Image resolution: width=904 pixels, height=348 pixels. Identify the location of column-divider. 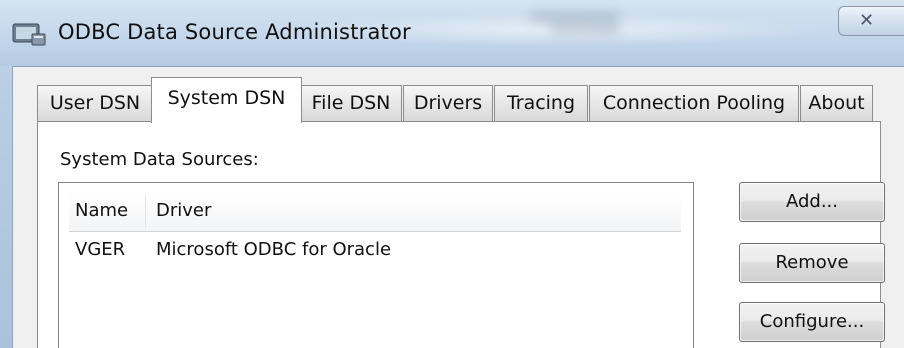
(145, 211).